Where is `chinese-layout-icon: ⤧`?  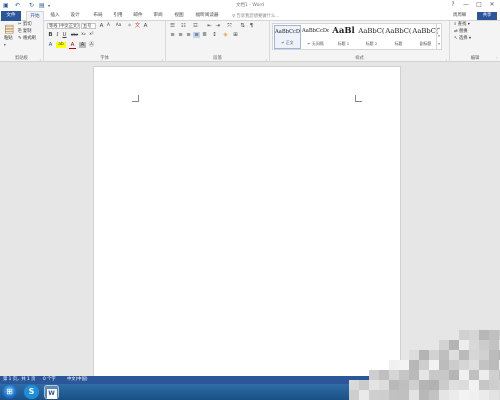 chinese-layout-icon: ⤧ is located at coordinates (229, 26).